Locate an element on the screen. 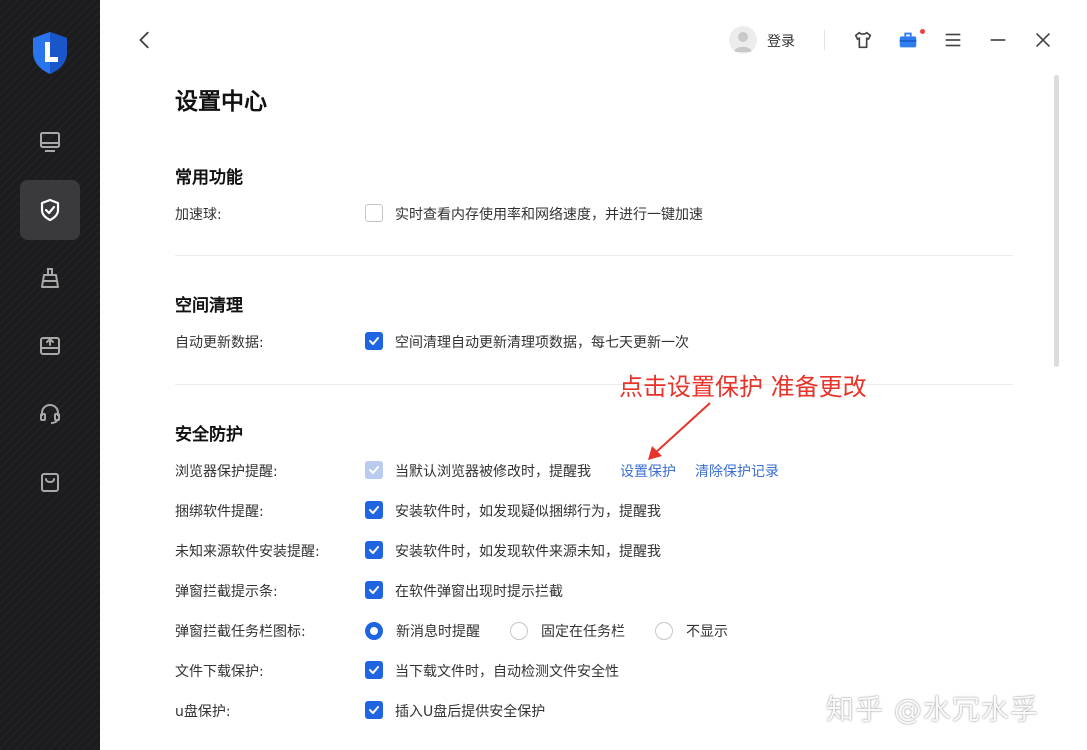  radio-new-message-label: 新消息时提醒 is located at coordinates (438, 632).